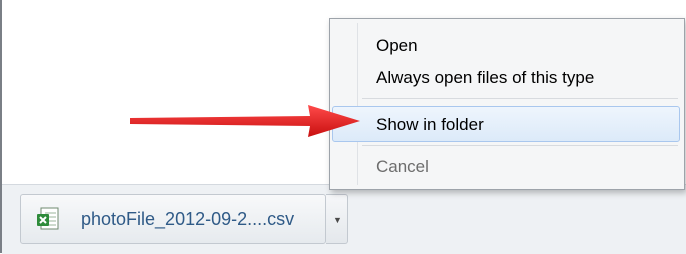  Describe the element at coordinates (485, 77) in the screenshot. I see `menu-item-label: Always open files of this type` at that location.